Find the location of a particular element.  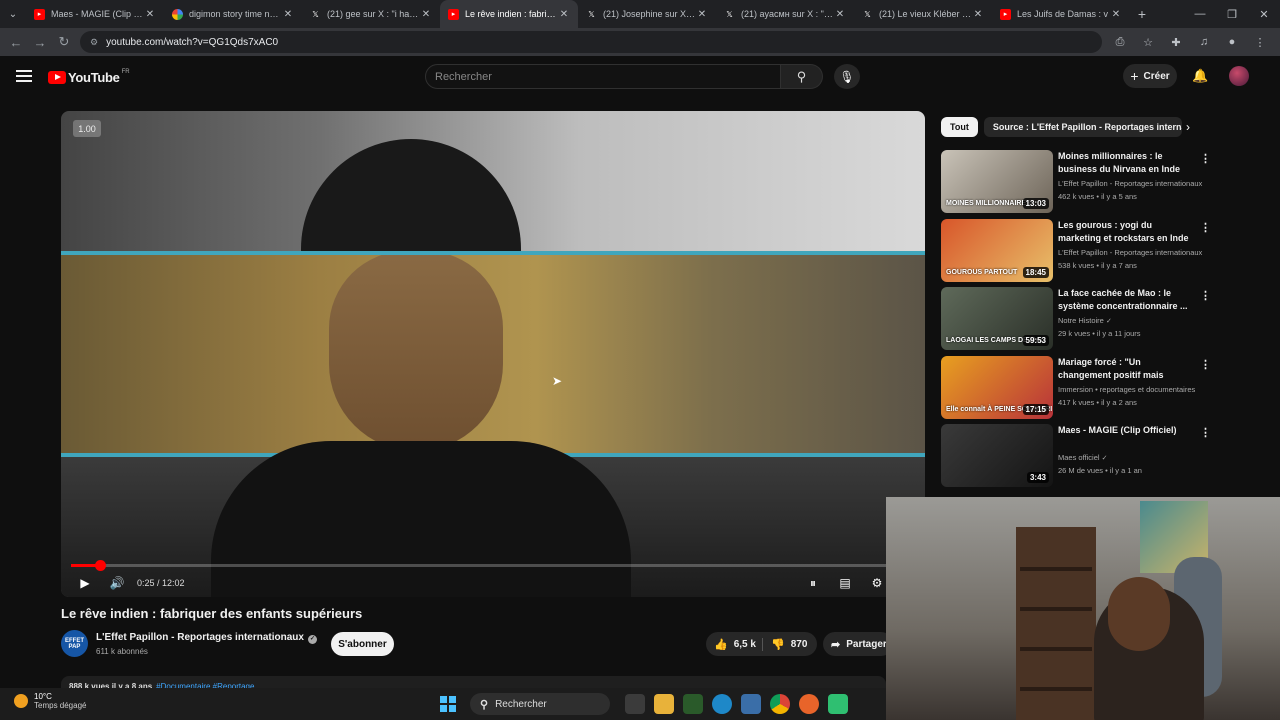

media-control-icon: ♫ is located at coordinates (1204, 42).